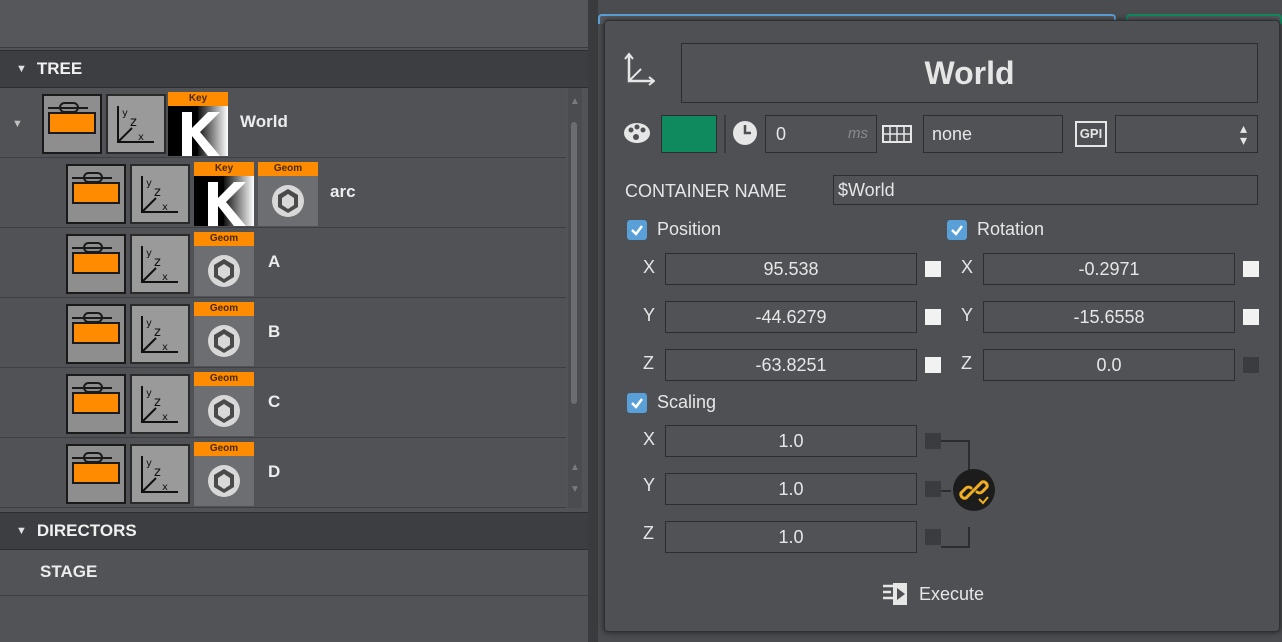  I want to click on clock-icon, so click(745, 135).